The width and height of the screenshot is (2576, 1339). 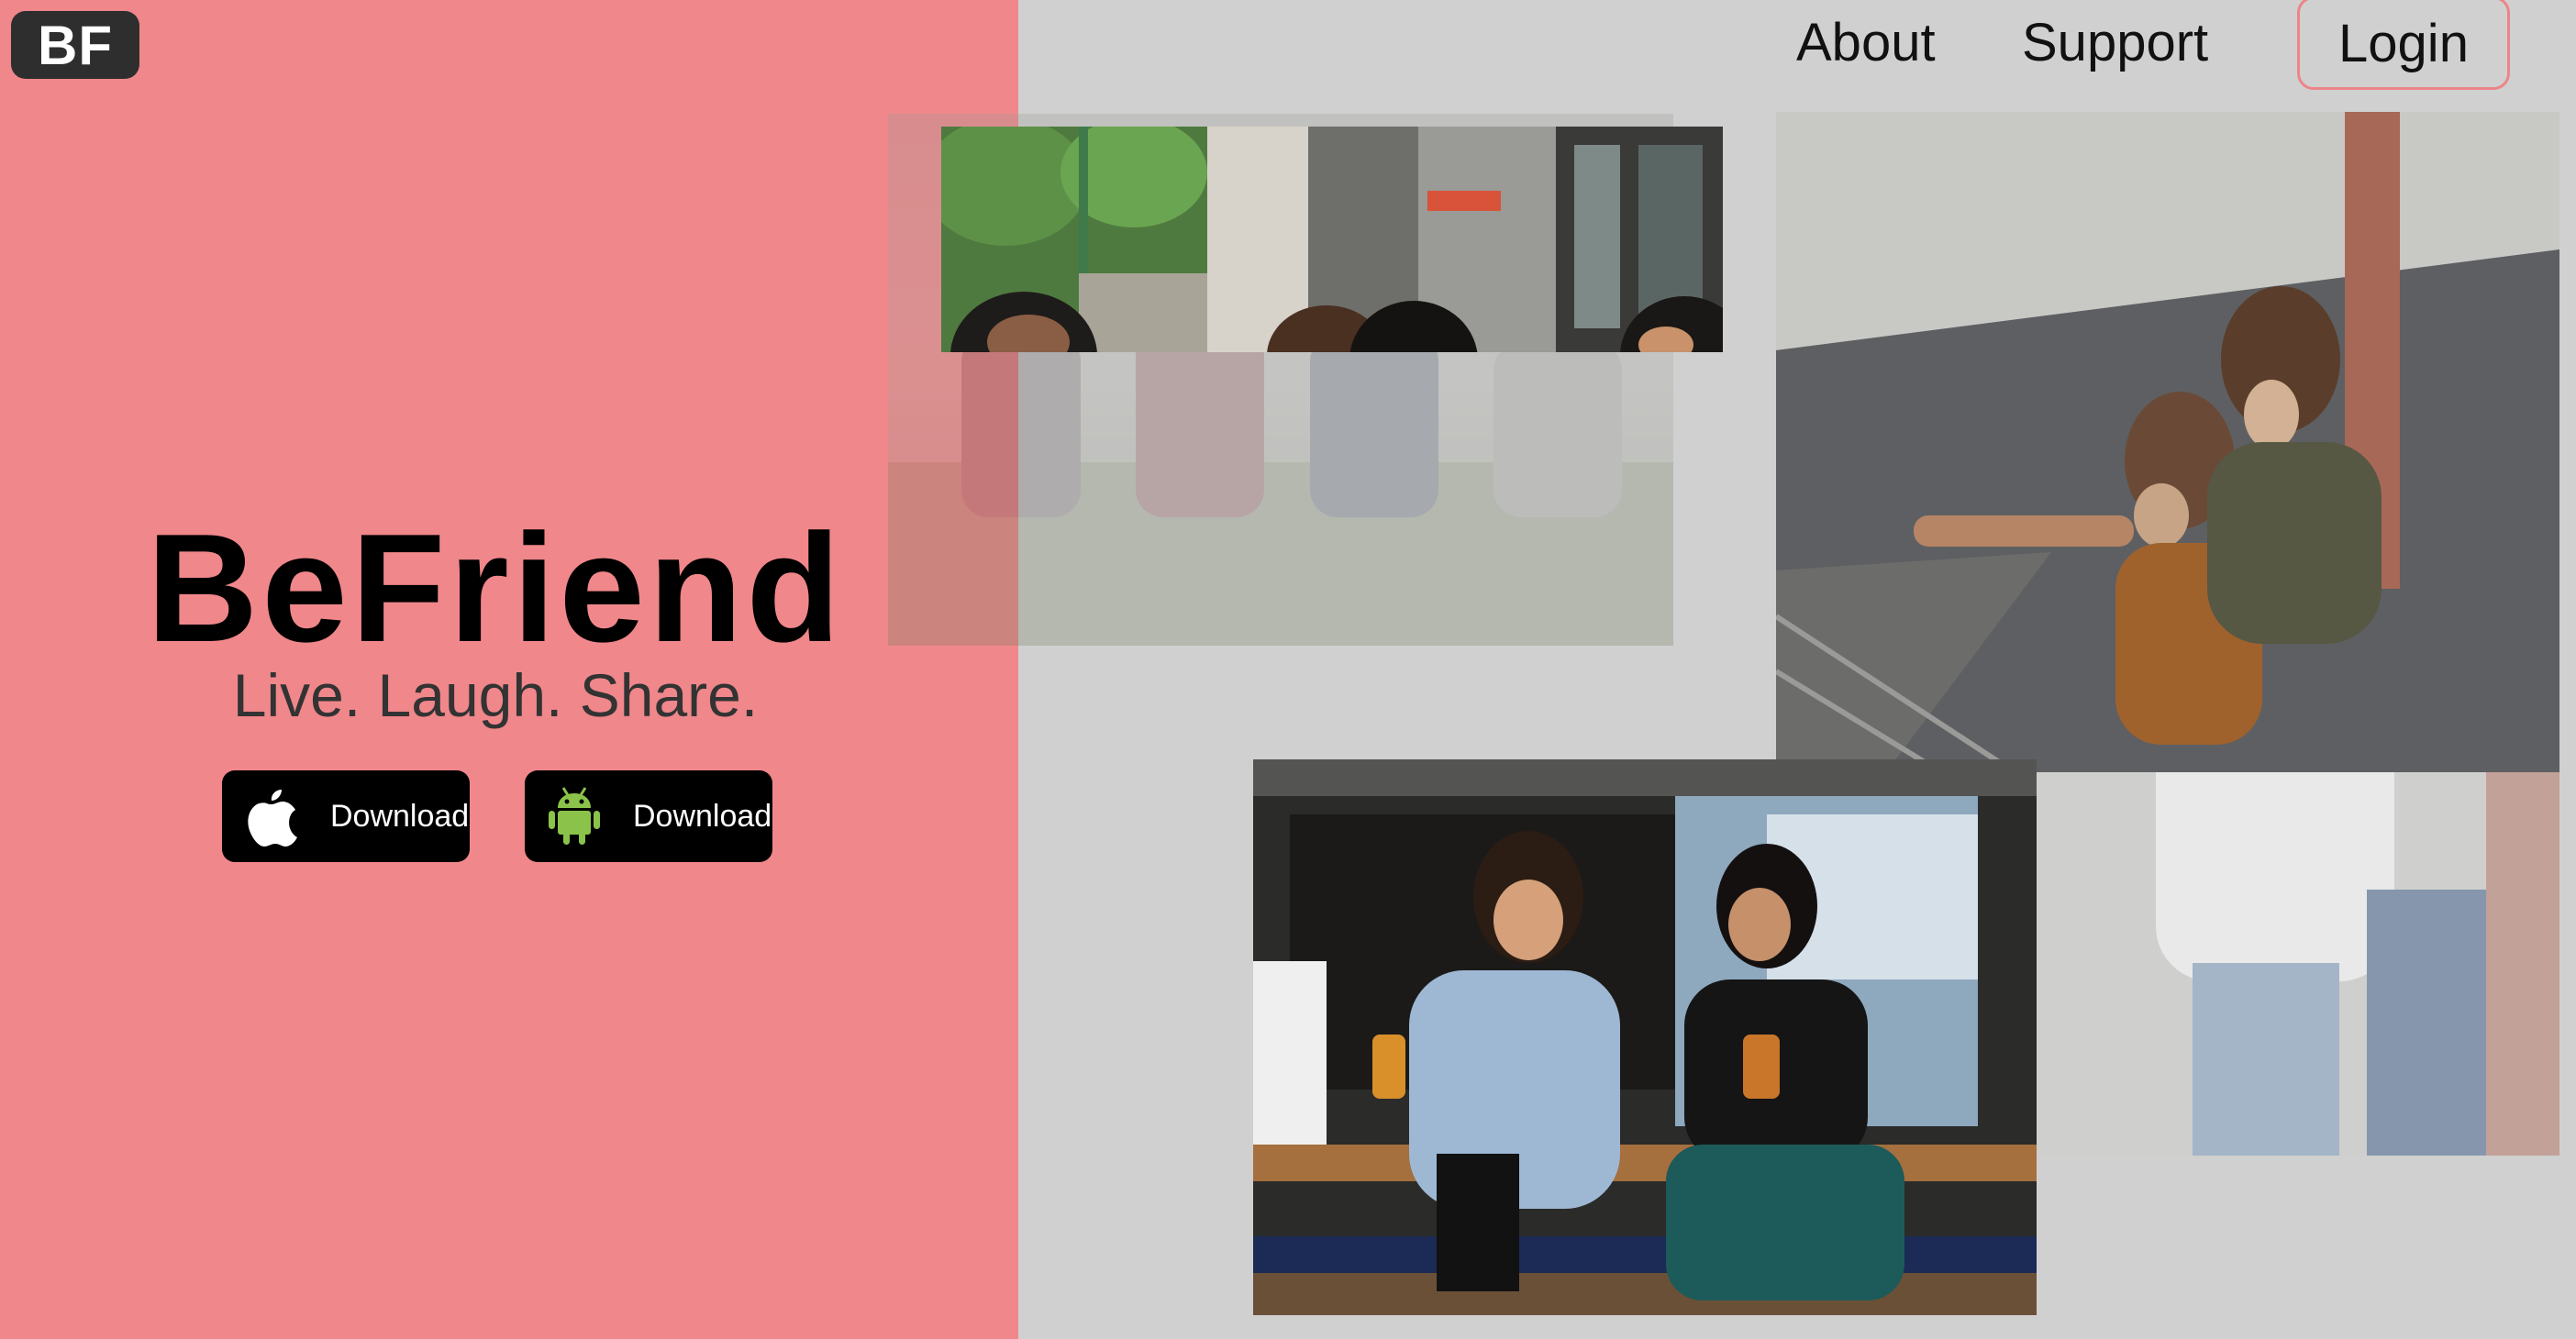 I want to click on ios-download-button: Download, so click(x=346, y=816).